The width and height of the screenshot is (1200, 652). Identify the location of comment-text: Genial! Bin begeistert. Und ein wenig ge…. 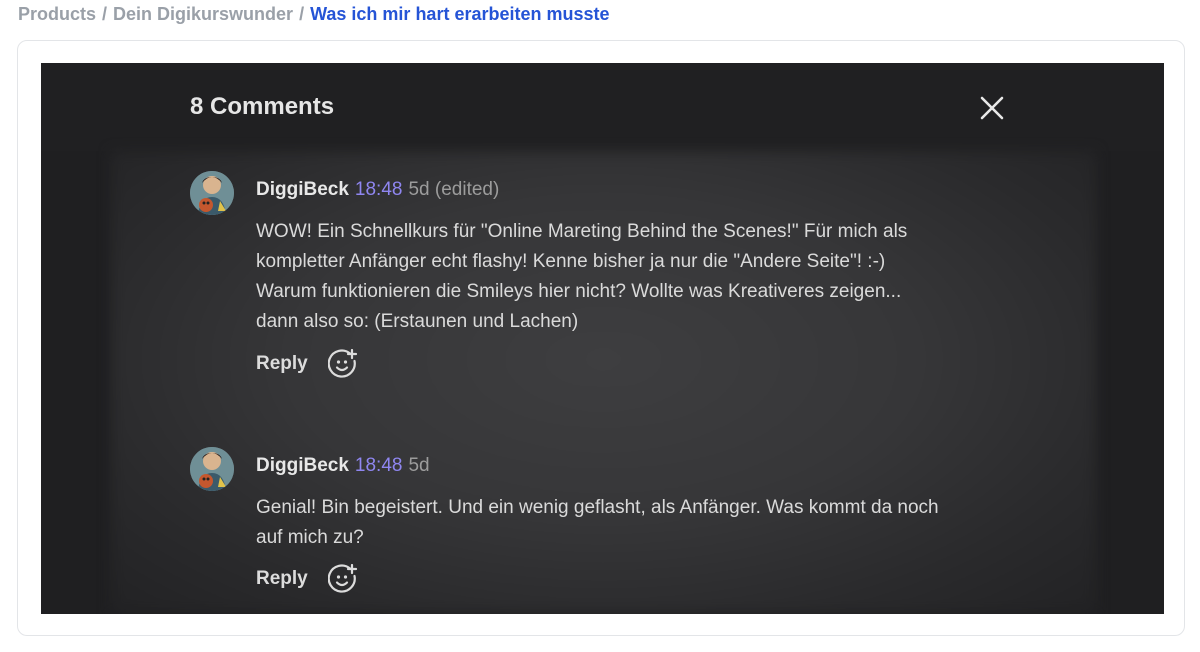
(636, 523).